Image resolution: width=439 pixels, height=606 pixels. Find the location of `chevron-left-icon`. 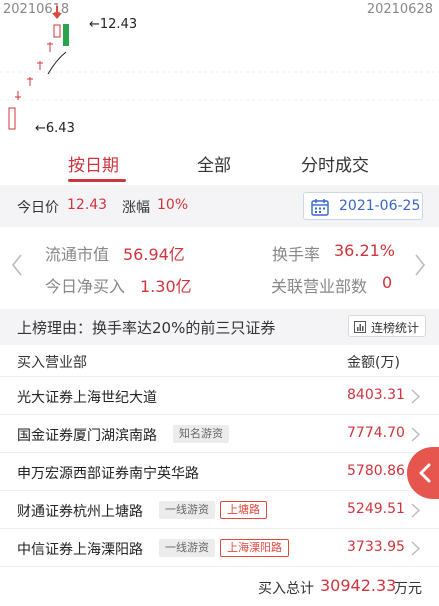

chevron-left-icon is located at coordinates (425, 473).